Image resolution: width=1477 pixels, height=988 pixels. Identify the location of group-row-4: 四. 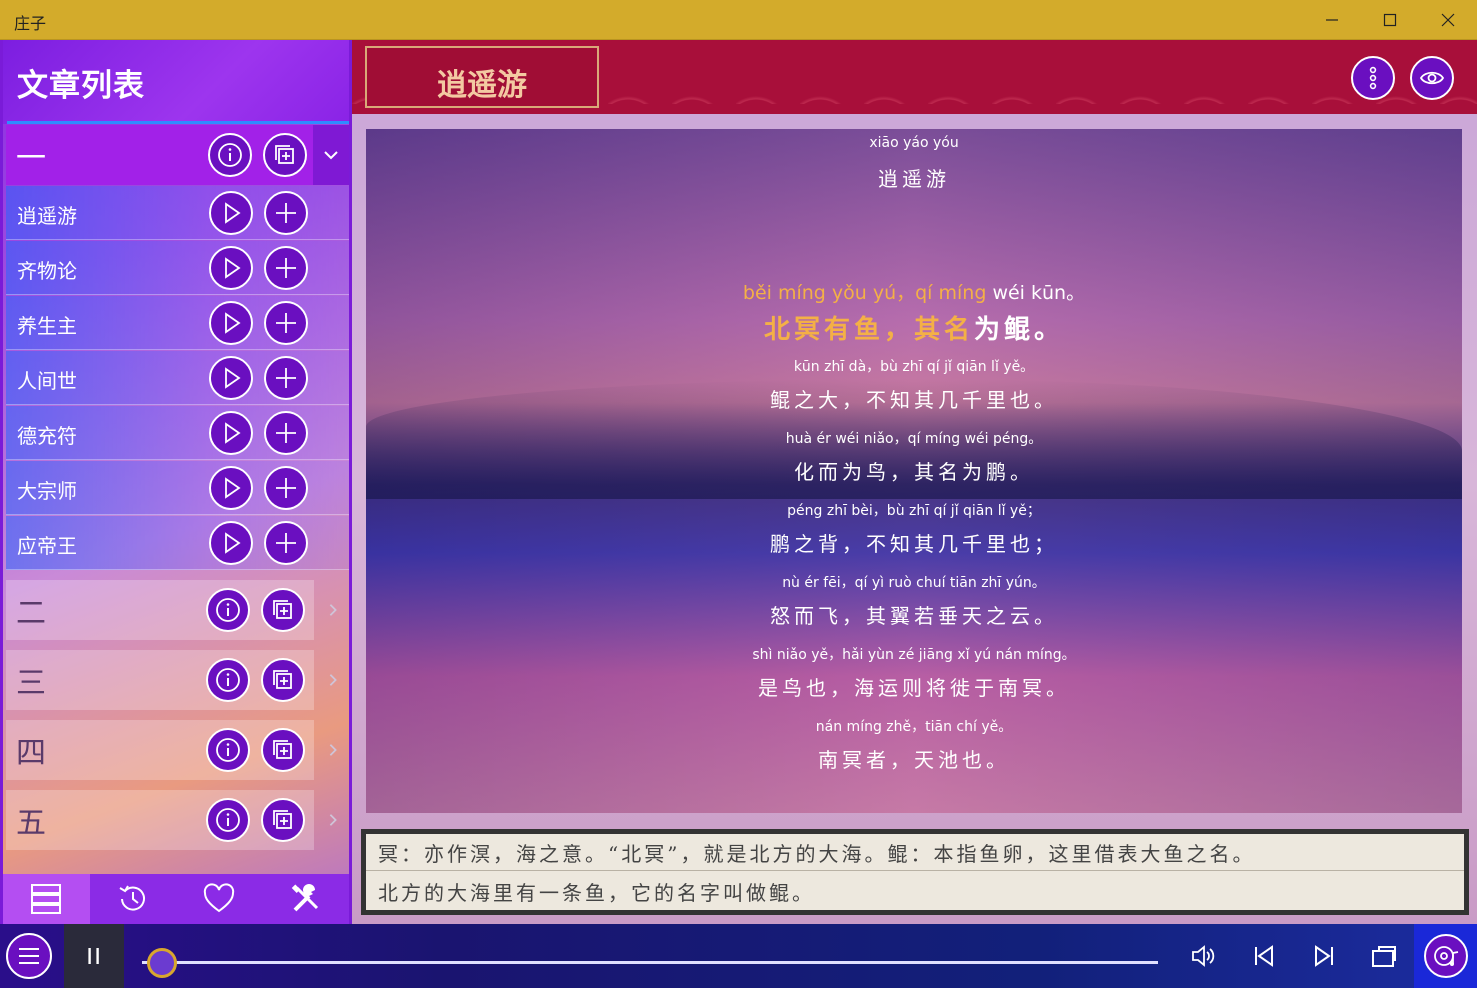
(160, 750).